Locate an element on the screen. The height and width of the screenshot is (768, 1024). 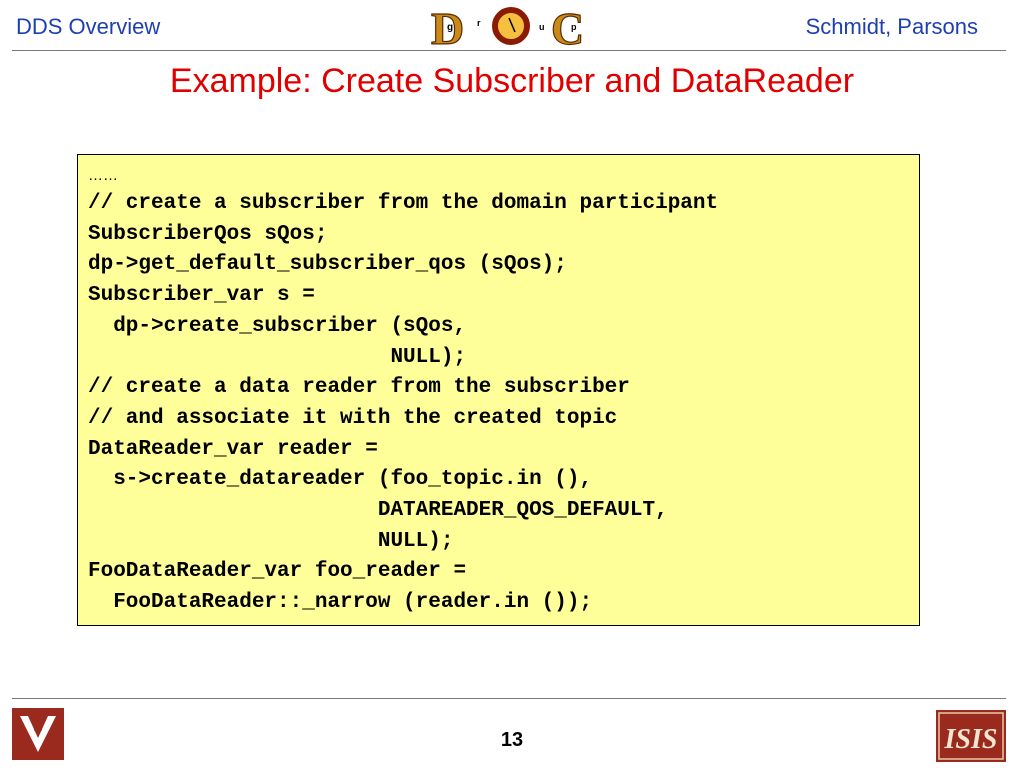
doc-group-logo: D g r u C p is located at coordinates (508, 27).